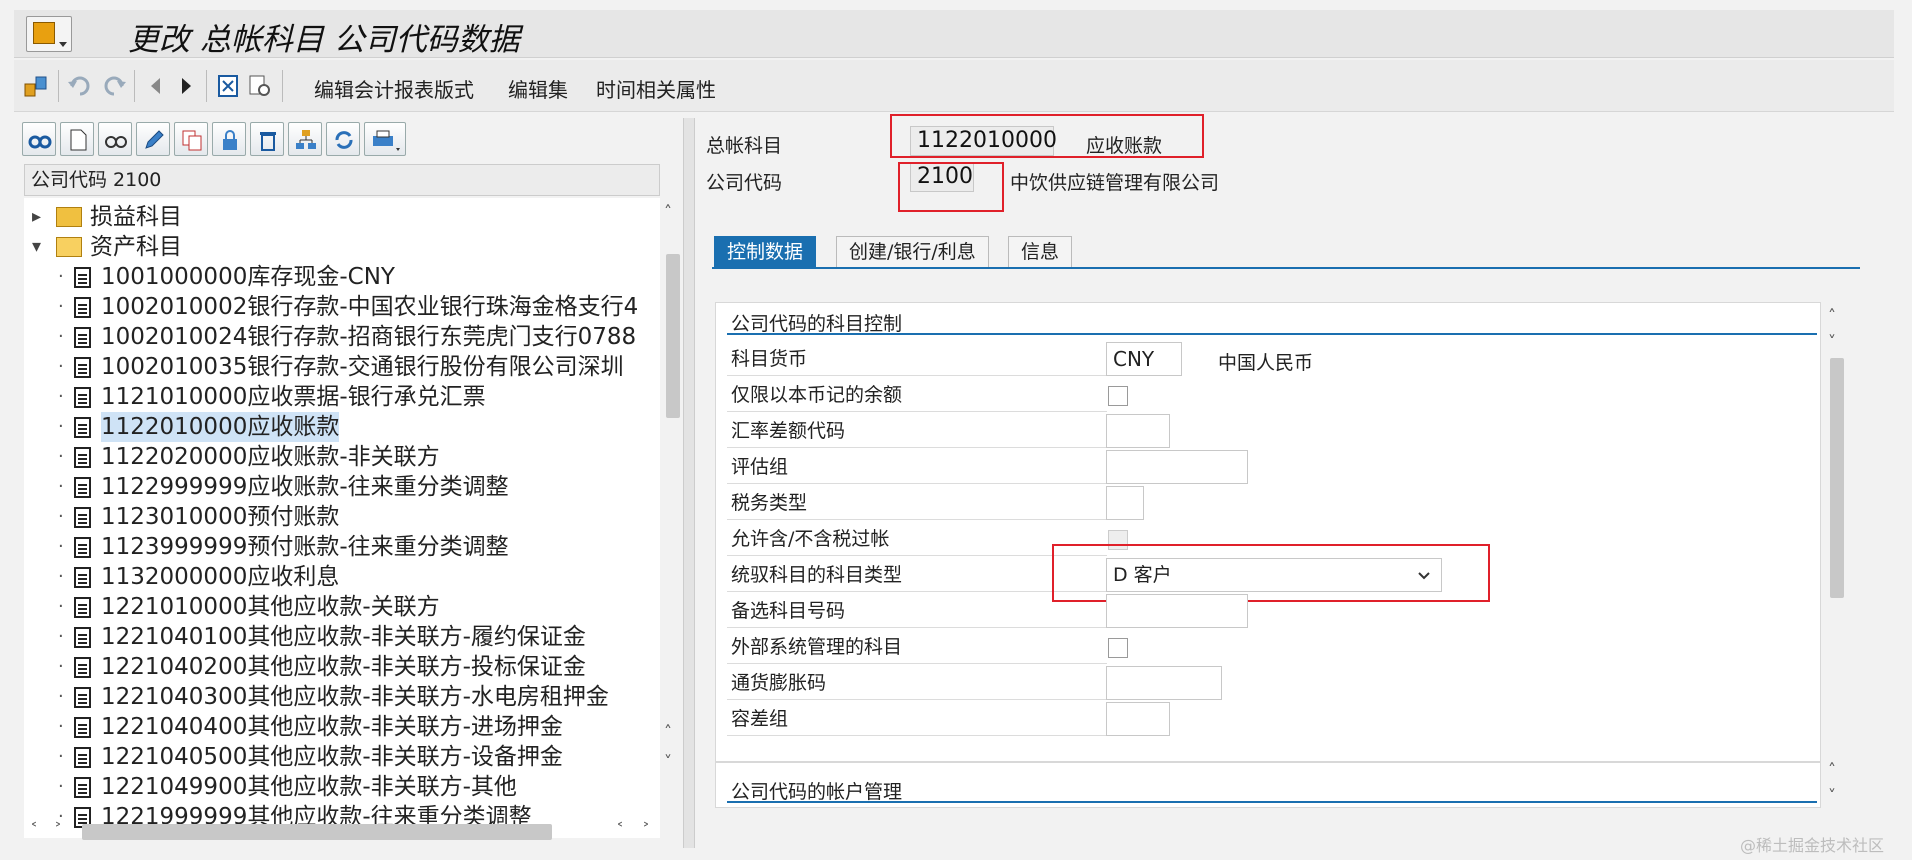 Image resolution: width=1912 pixels, height=860 pixels. I want to click on tree-account-row: · 1002010002银行存款-中国农业银行珠海金格支行4, so click(342, 307).